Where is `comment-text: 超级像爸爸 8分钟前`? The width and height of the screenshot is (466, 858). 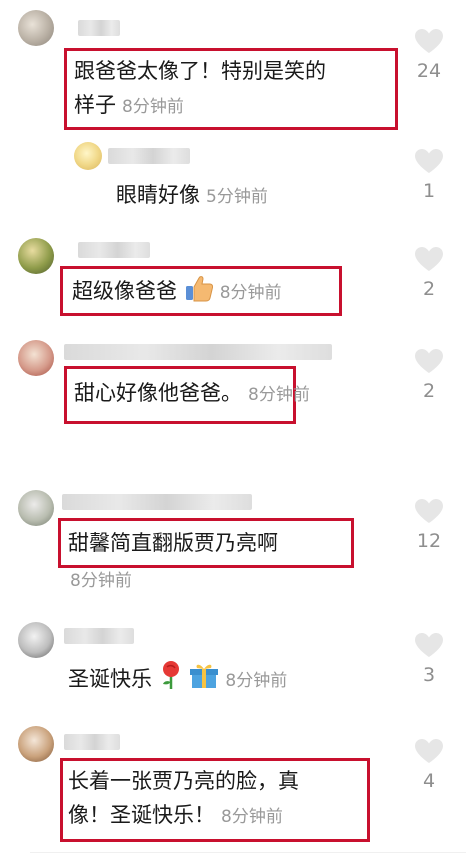 comment-text: 超级像爸爸 8分钟前 is located at coordinates (177, 292).